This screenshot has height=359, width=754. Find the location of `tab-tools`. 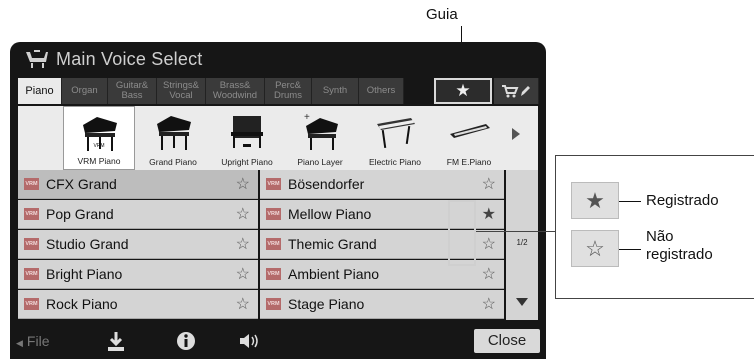

tab-tools is located at coordinates (516, 91).